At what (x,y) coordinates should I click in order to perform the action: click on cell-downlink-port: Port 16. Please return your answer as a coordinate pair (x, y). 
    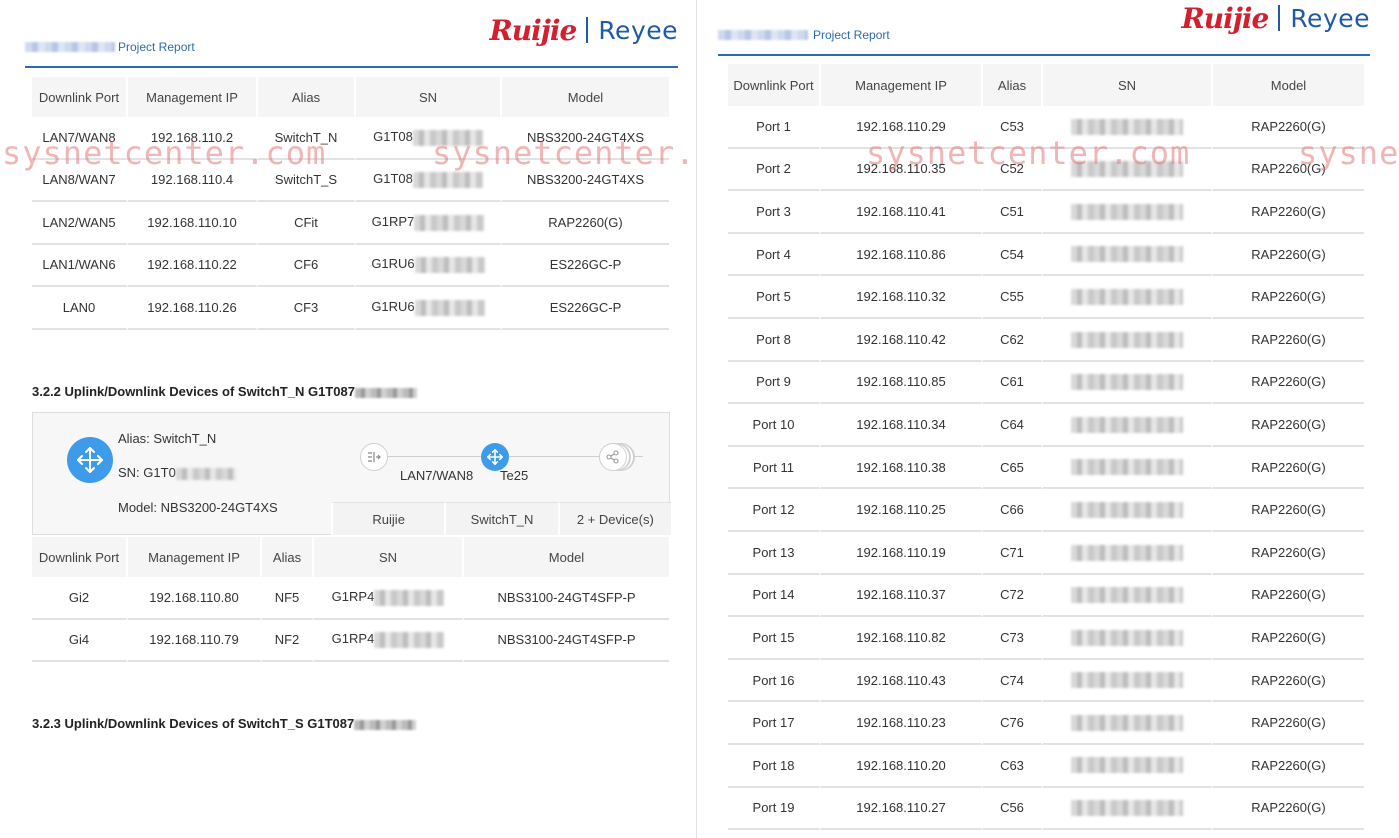
    Looking at the image, I should click on (774, 681).